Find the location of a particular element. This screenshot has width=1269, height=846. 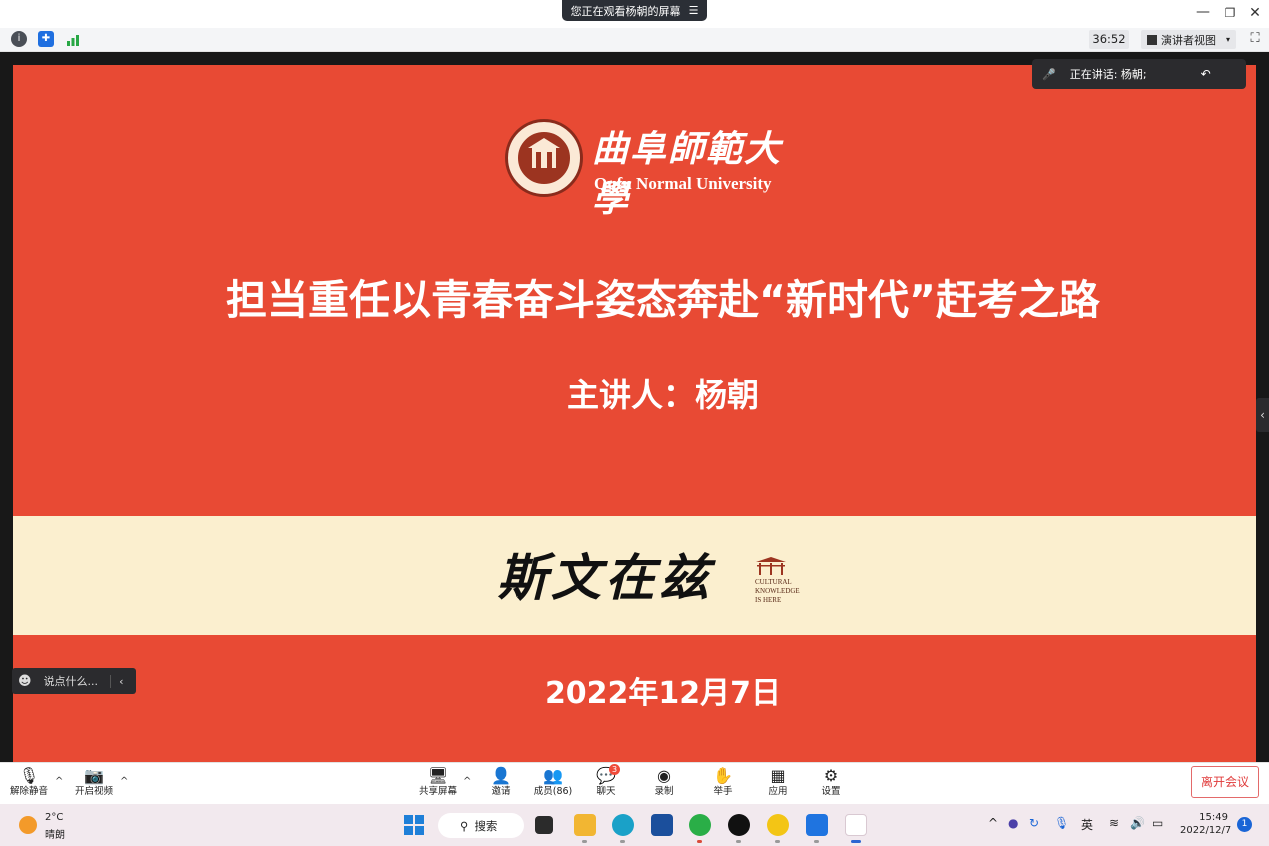

taskbar-search-label: 搜索 is located at coordinates (486, 825).